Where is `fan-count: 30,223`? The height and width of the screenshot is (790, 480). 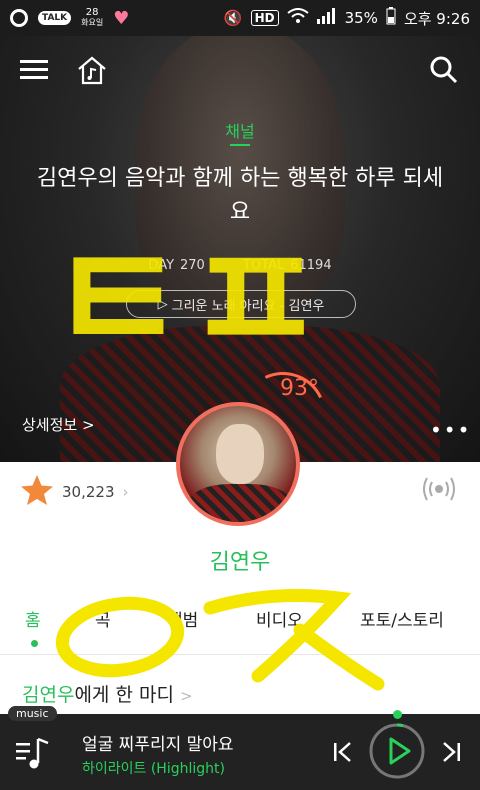
fan-count: 30,223 is located at coordinates (88, 492).